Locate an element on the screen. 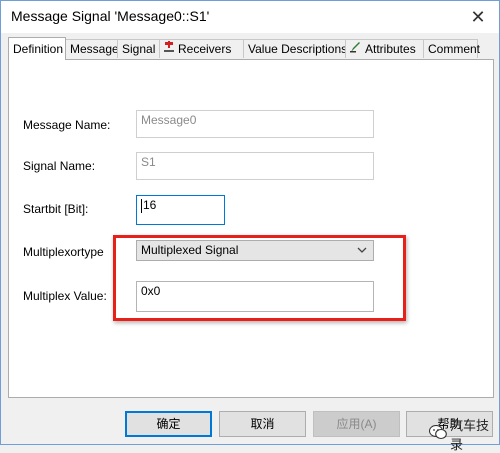 The width and height of the screenshot is (500, 453). ok-button: 确定 is located at coordinates (168, 424).